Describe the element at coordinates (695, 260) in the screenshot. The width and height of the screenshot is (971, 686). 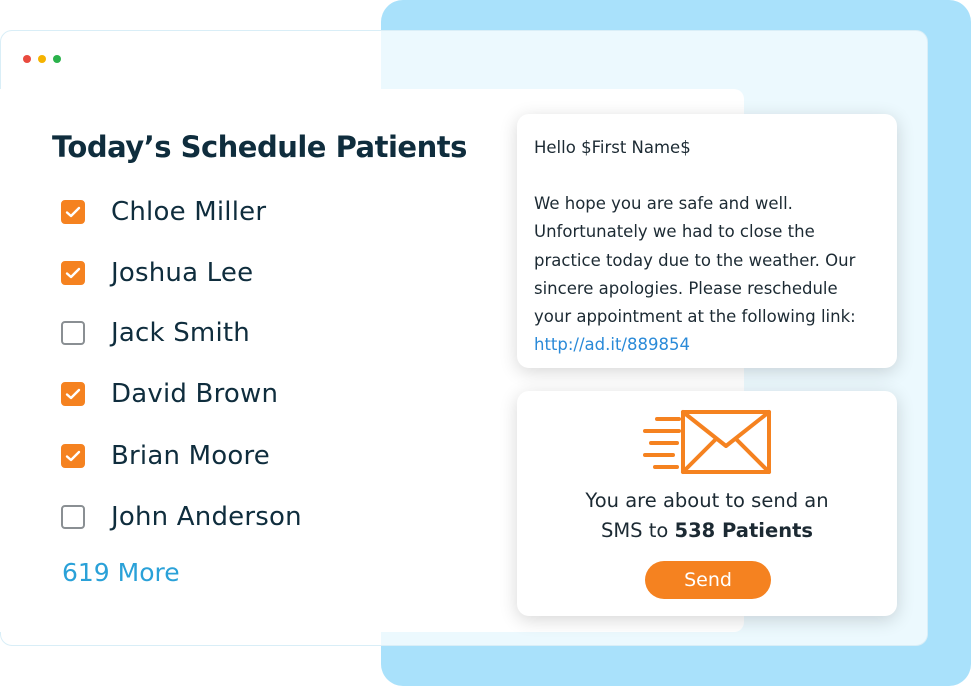
I see `message-body-line: practice today due to the weather. Our` at that location.